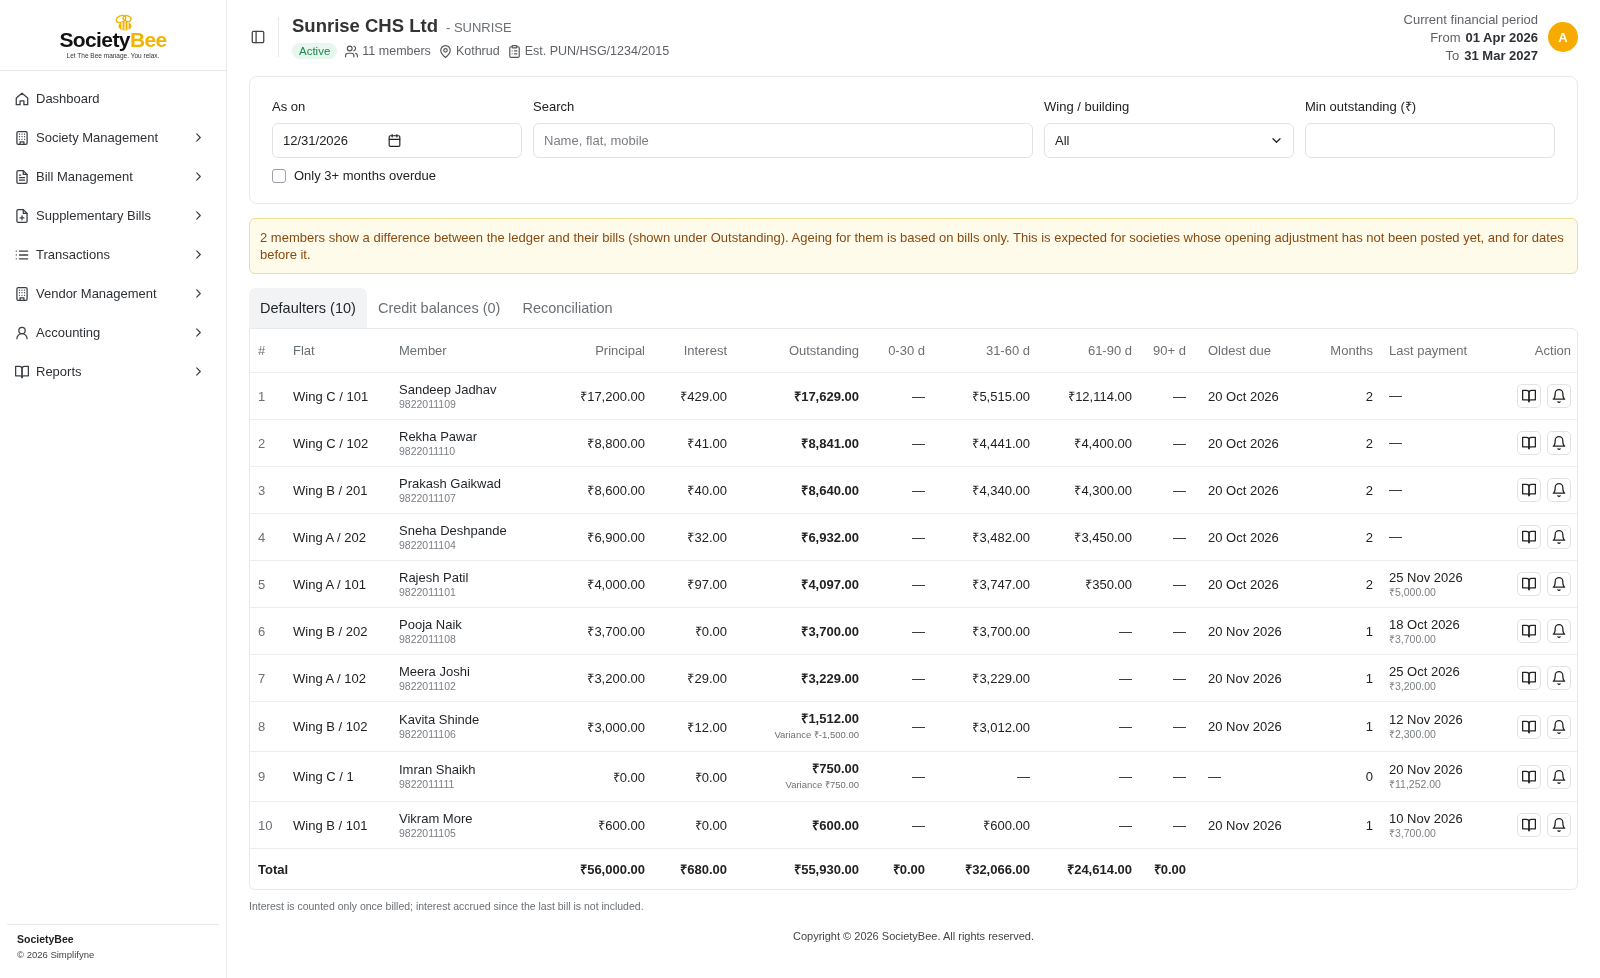 This screenshot has height=978, width=1600. I want to click on tab: Defaulters (10), so click(308, 308).